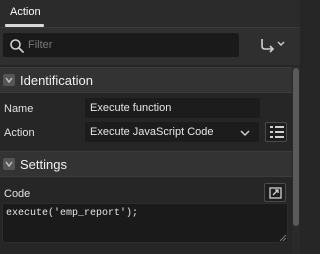 The height and width of the screenshot is (254, 320). Describe the element at coordinates (150, 14) in the screenshot. I see `tab-bar: Action` at that location.